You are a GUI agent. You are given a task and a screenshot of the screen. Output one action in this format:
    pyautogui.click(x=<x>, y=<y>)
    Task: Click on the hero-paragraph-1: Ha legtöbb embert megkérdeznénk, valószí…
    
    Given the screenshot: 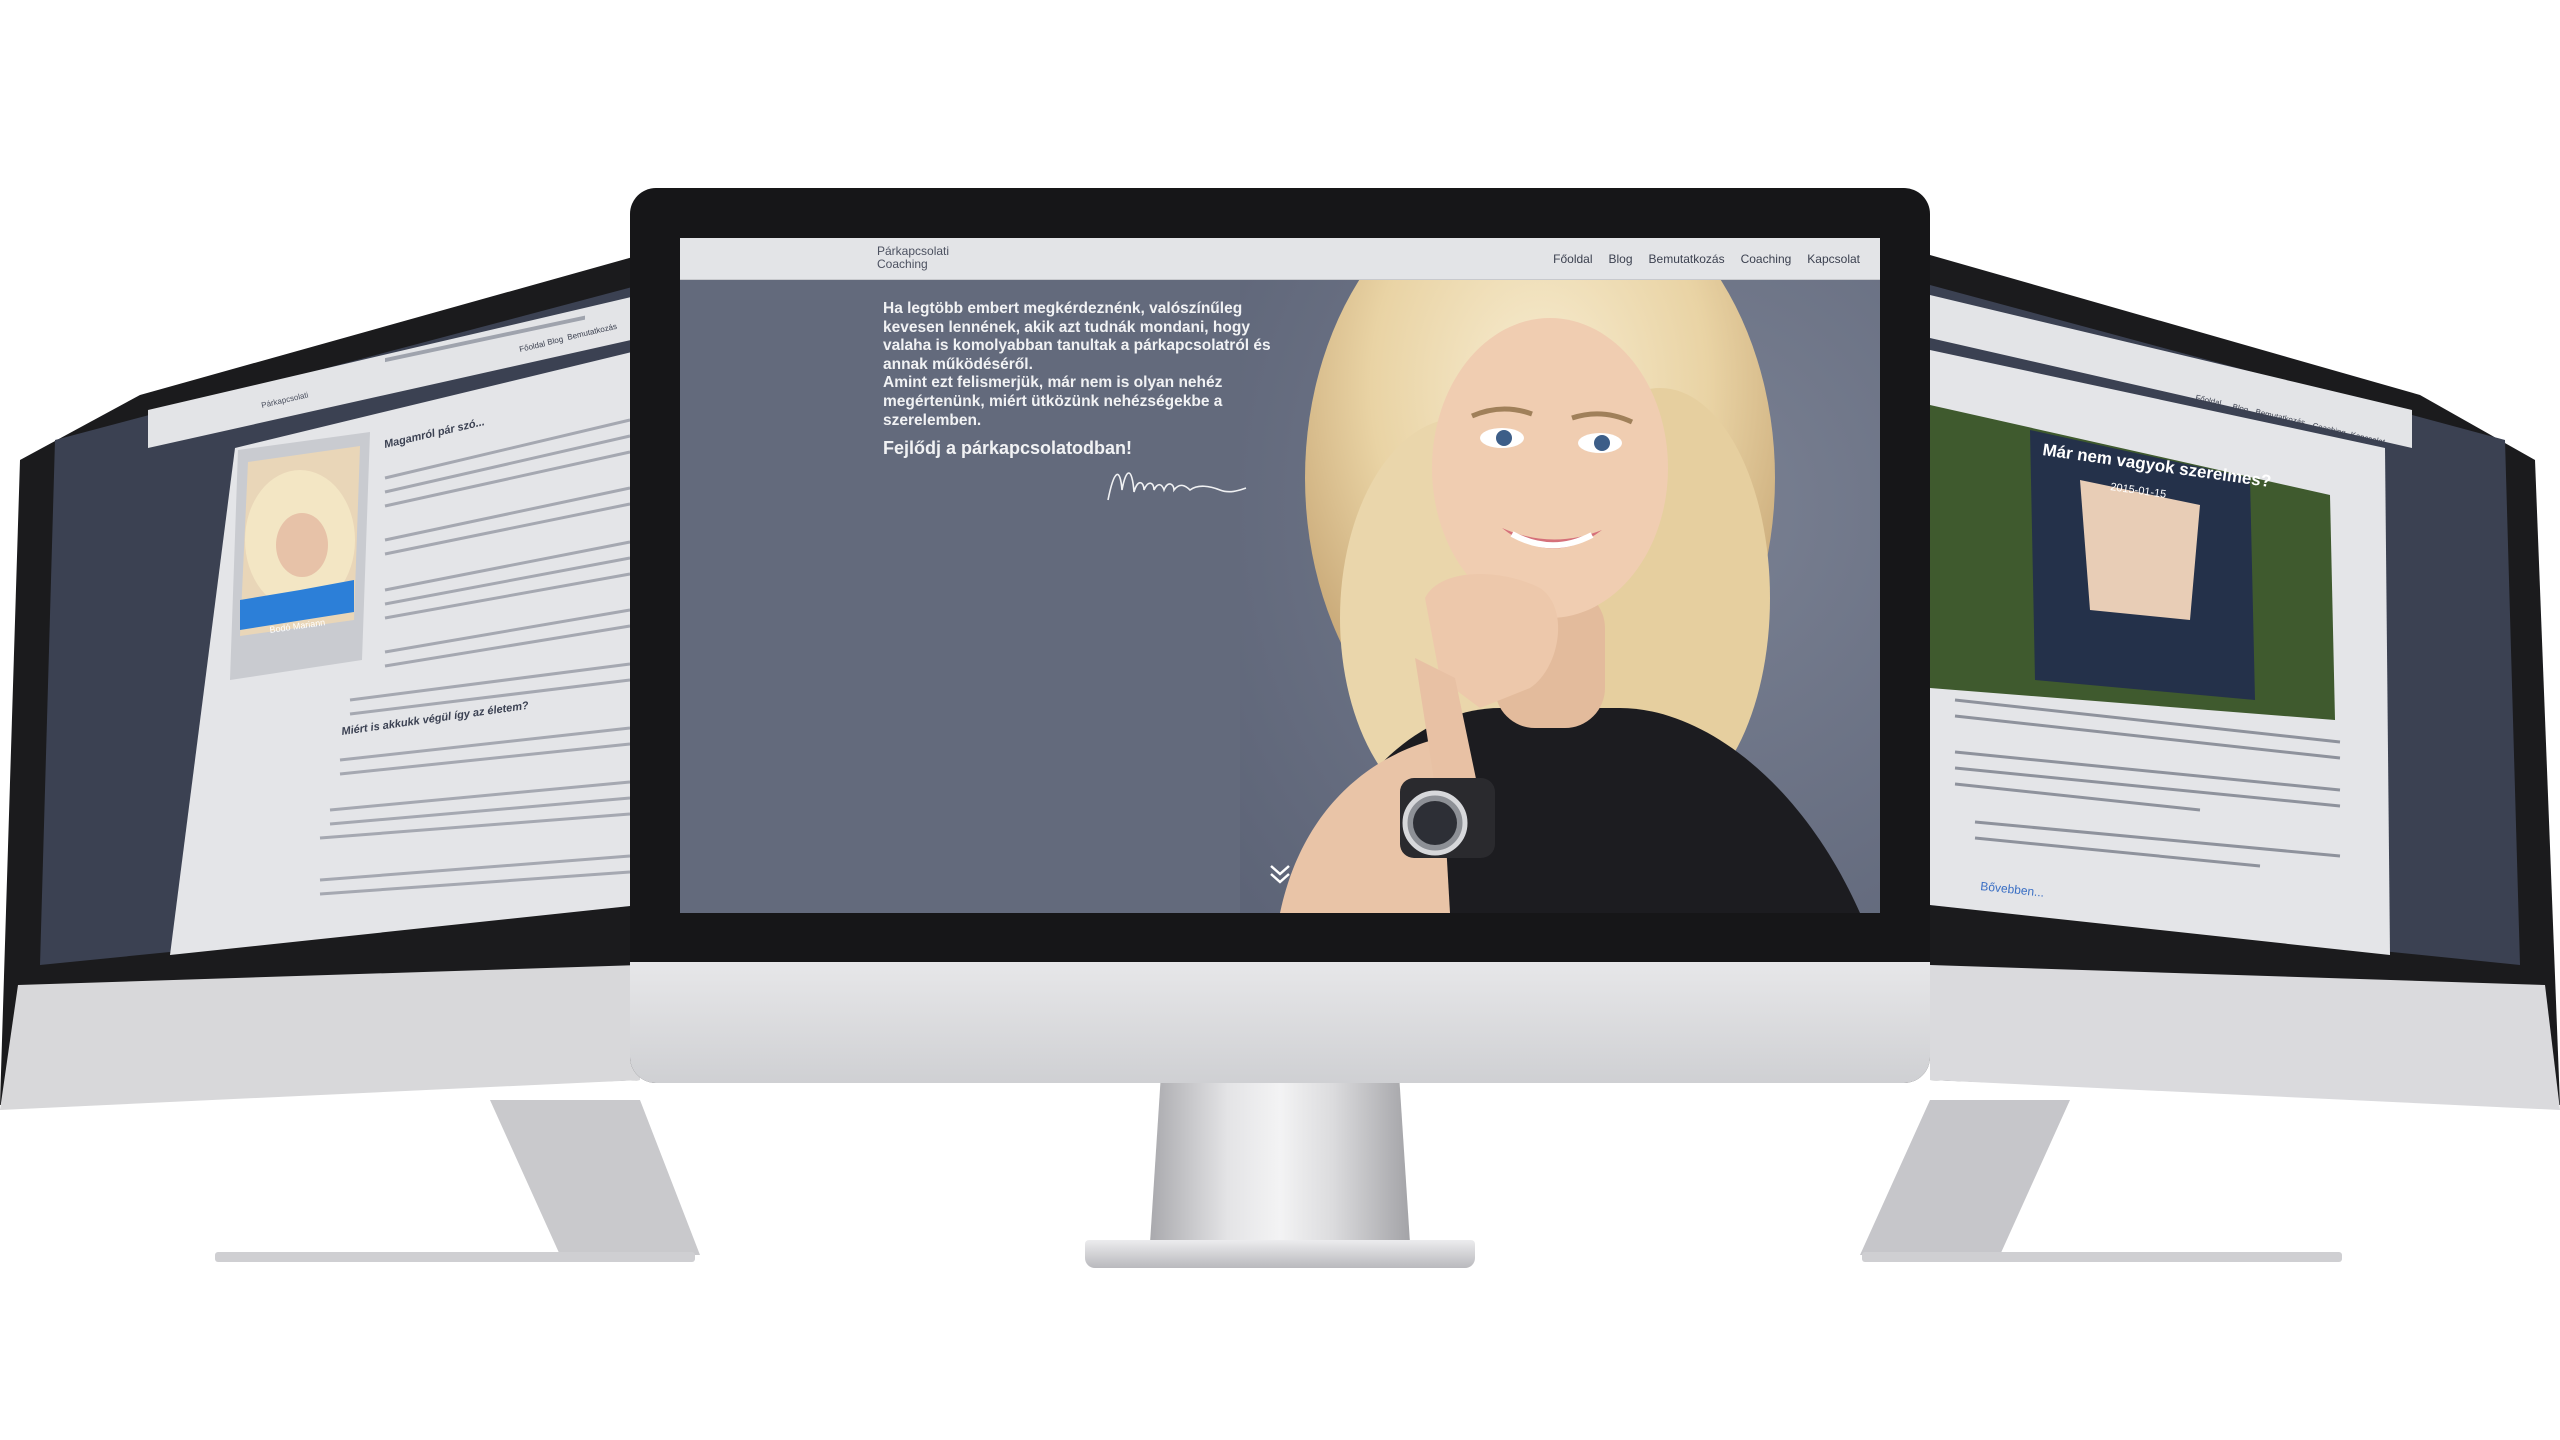 What is the action you would take?
    pyautogui.click(x=1077, y=336)
    